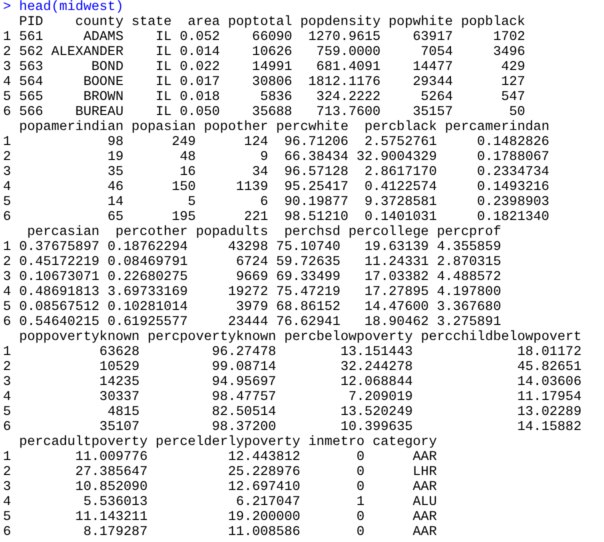  I want to click on table-cell: 76.62941, so click(308, 322).